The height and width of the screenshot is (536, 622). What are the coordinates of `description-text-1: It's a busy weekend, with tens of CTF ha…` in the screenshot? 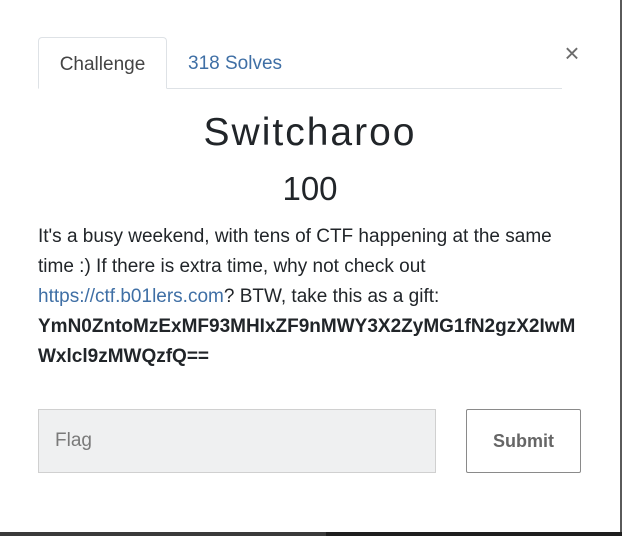 It's located at (295, 251).